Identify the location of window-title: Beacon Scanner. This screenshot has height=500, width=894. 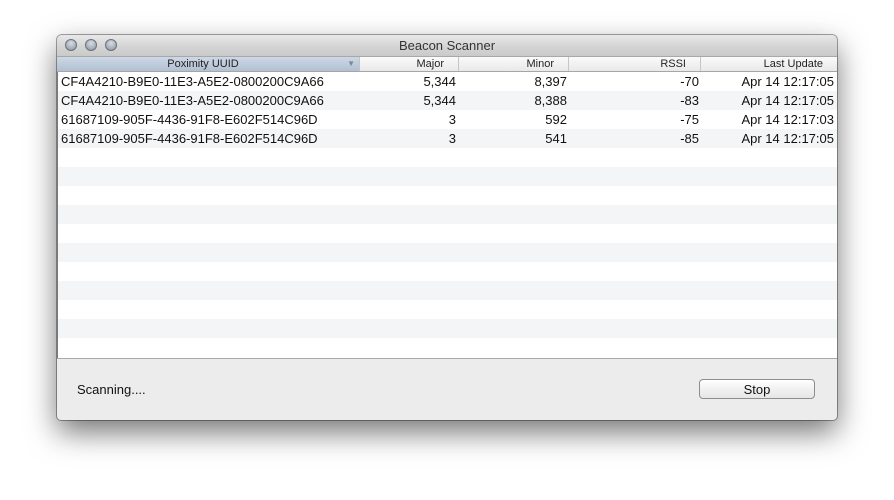
(447, 45).